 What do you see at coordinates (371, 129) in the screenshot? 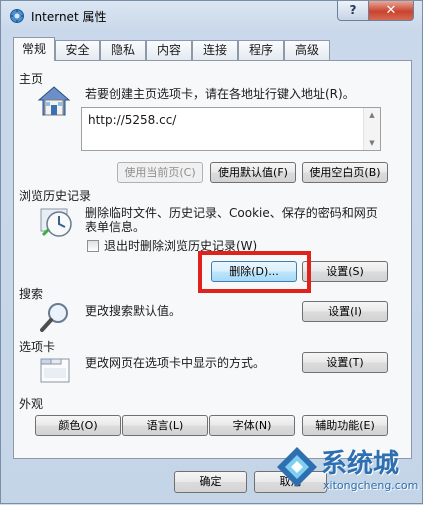
I see `url-scrollbar: ▲ ▼` at bounding box center [371, 129].